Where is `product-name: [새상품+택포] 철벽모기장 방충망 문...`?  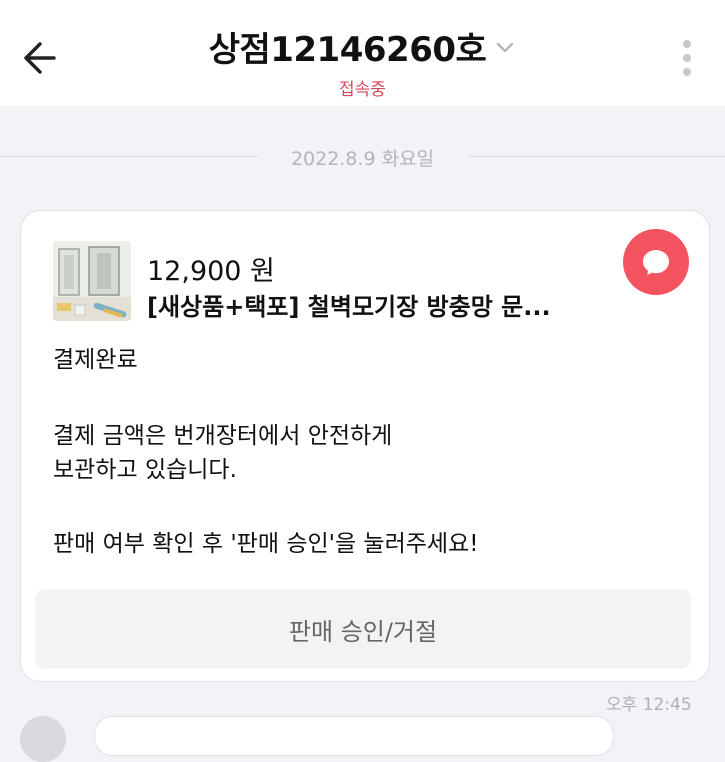
product-name: [새상품+택포] 철벽모기장 방충망 문... is located at coordinates (362, 304).